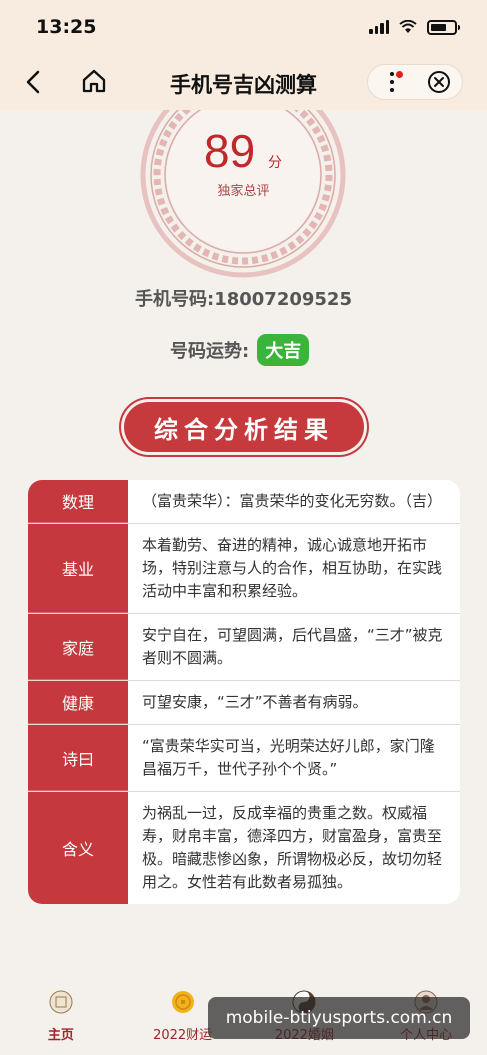 The width and height of the screenshot is (487, 1055). Describe the element at coordinates (243, 27) in the screenshot. I see `status-bar: 13:25` at that location.